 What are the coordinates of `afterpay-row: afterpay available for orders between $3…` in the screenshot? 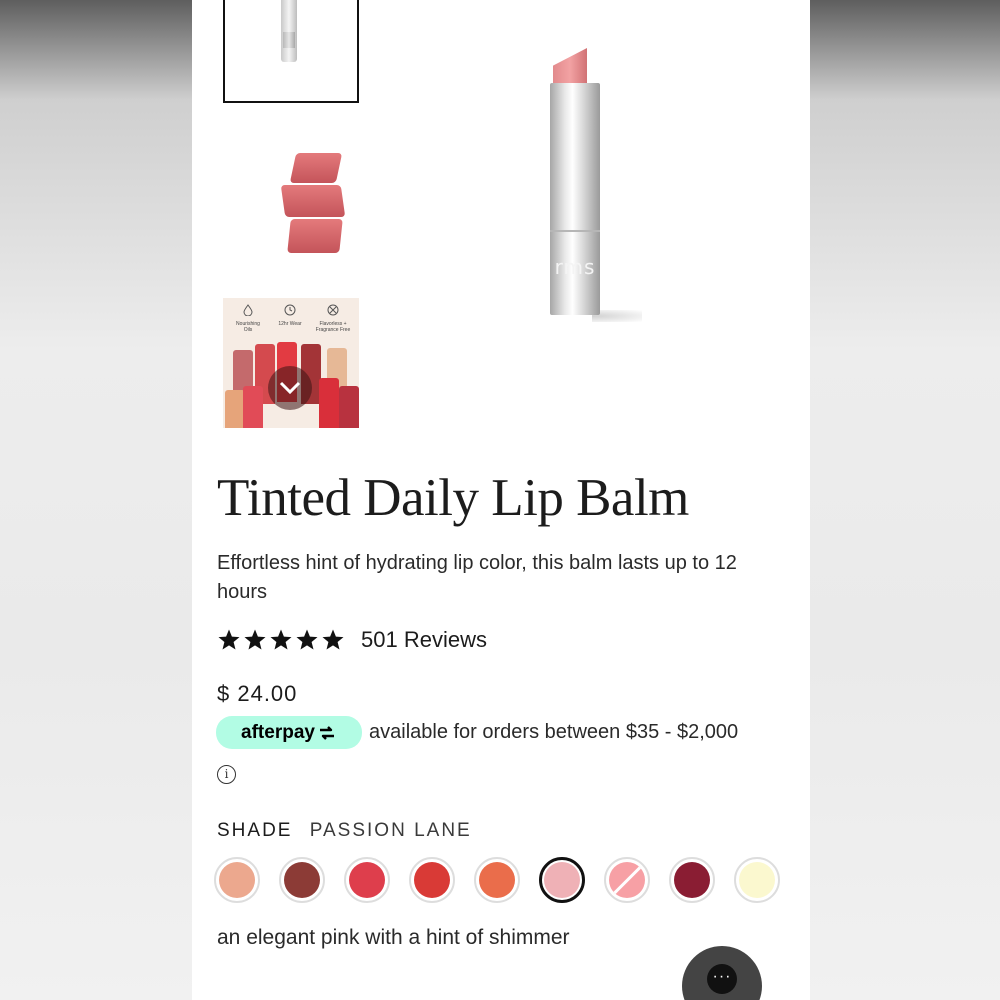 It's located at (477, 732).